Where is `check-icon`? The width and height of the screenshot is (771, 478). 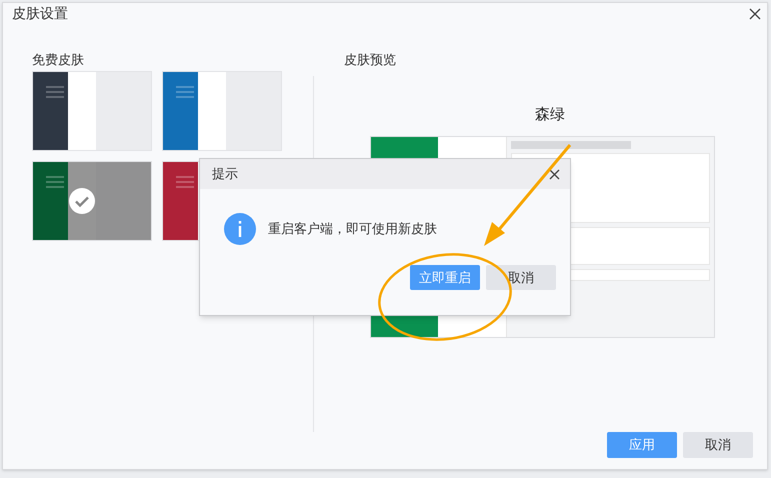
check-icon is located at coordinates (82, 201).